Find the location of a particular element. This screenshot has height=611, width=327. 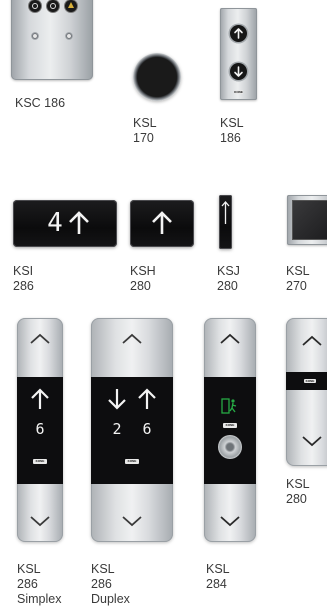

ksl186-down-button is located at coordinates (238, 71).